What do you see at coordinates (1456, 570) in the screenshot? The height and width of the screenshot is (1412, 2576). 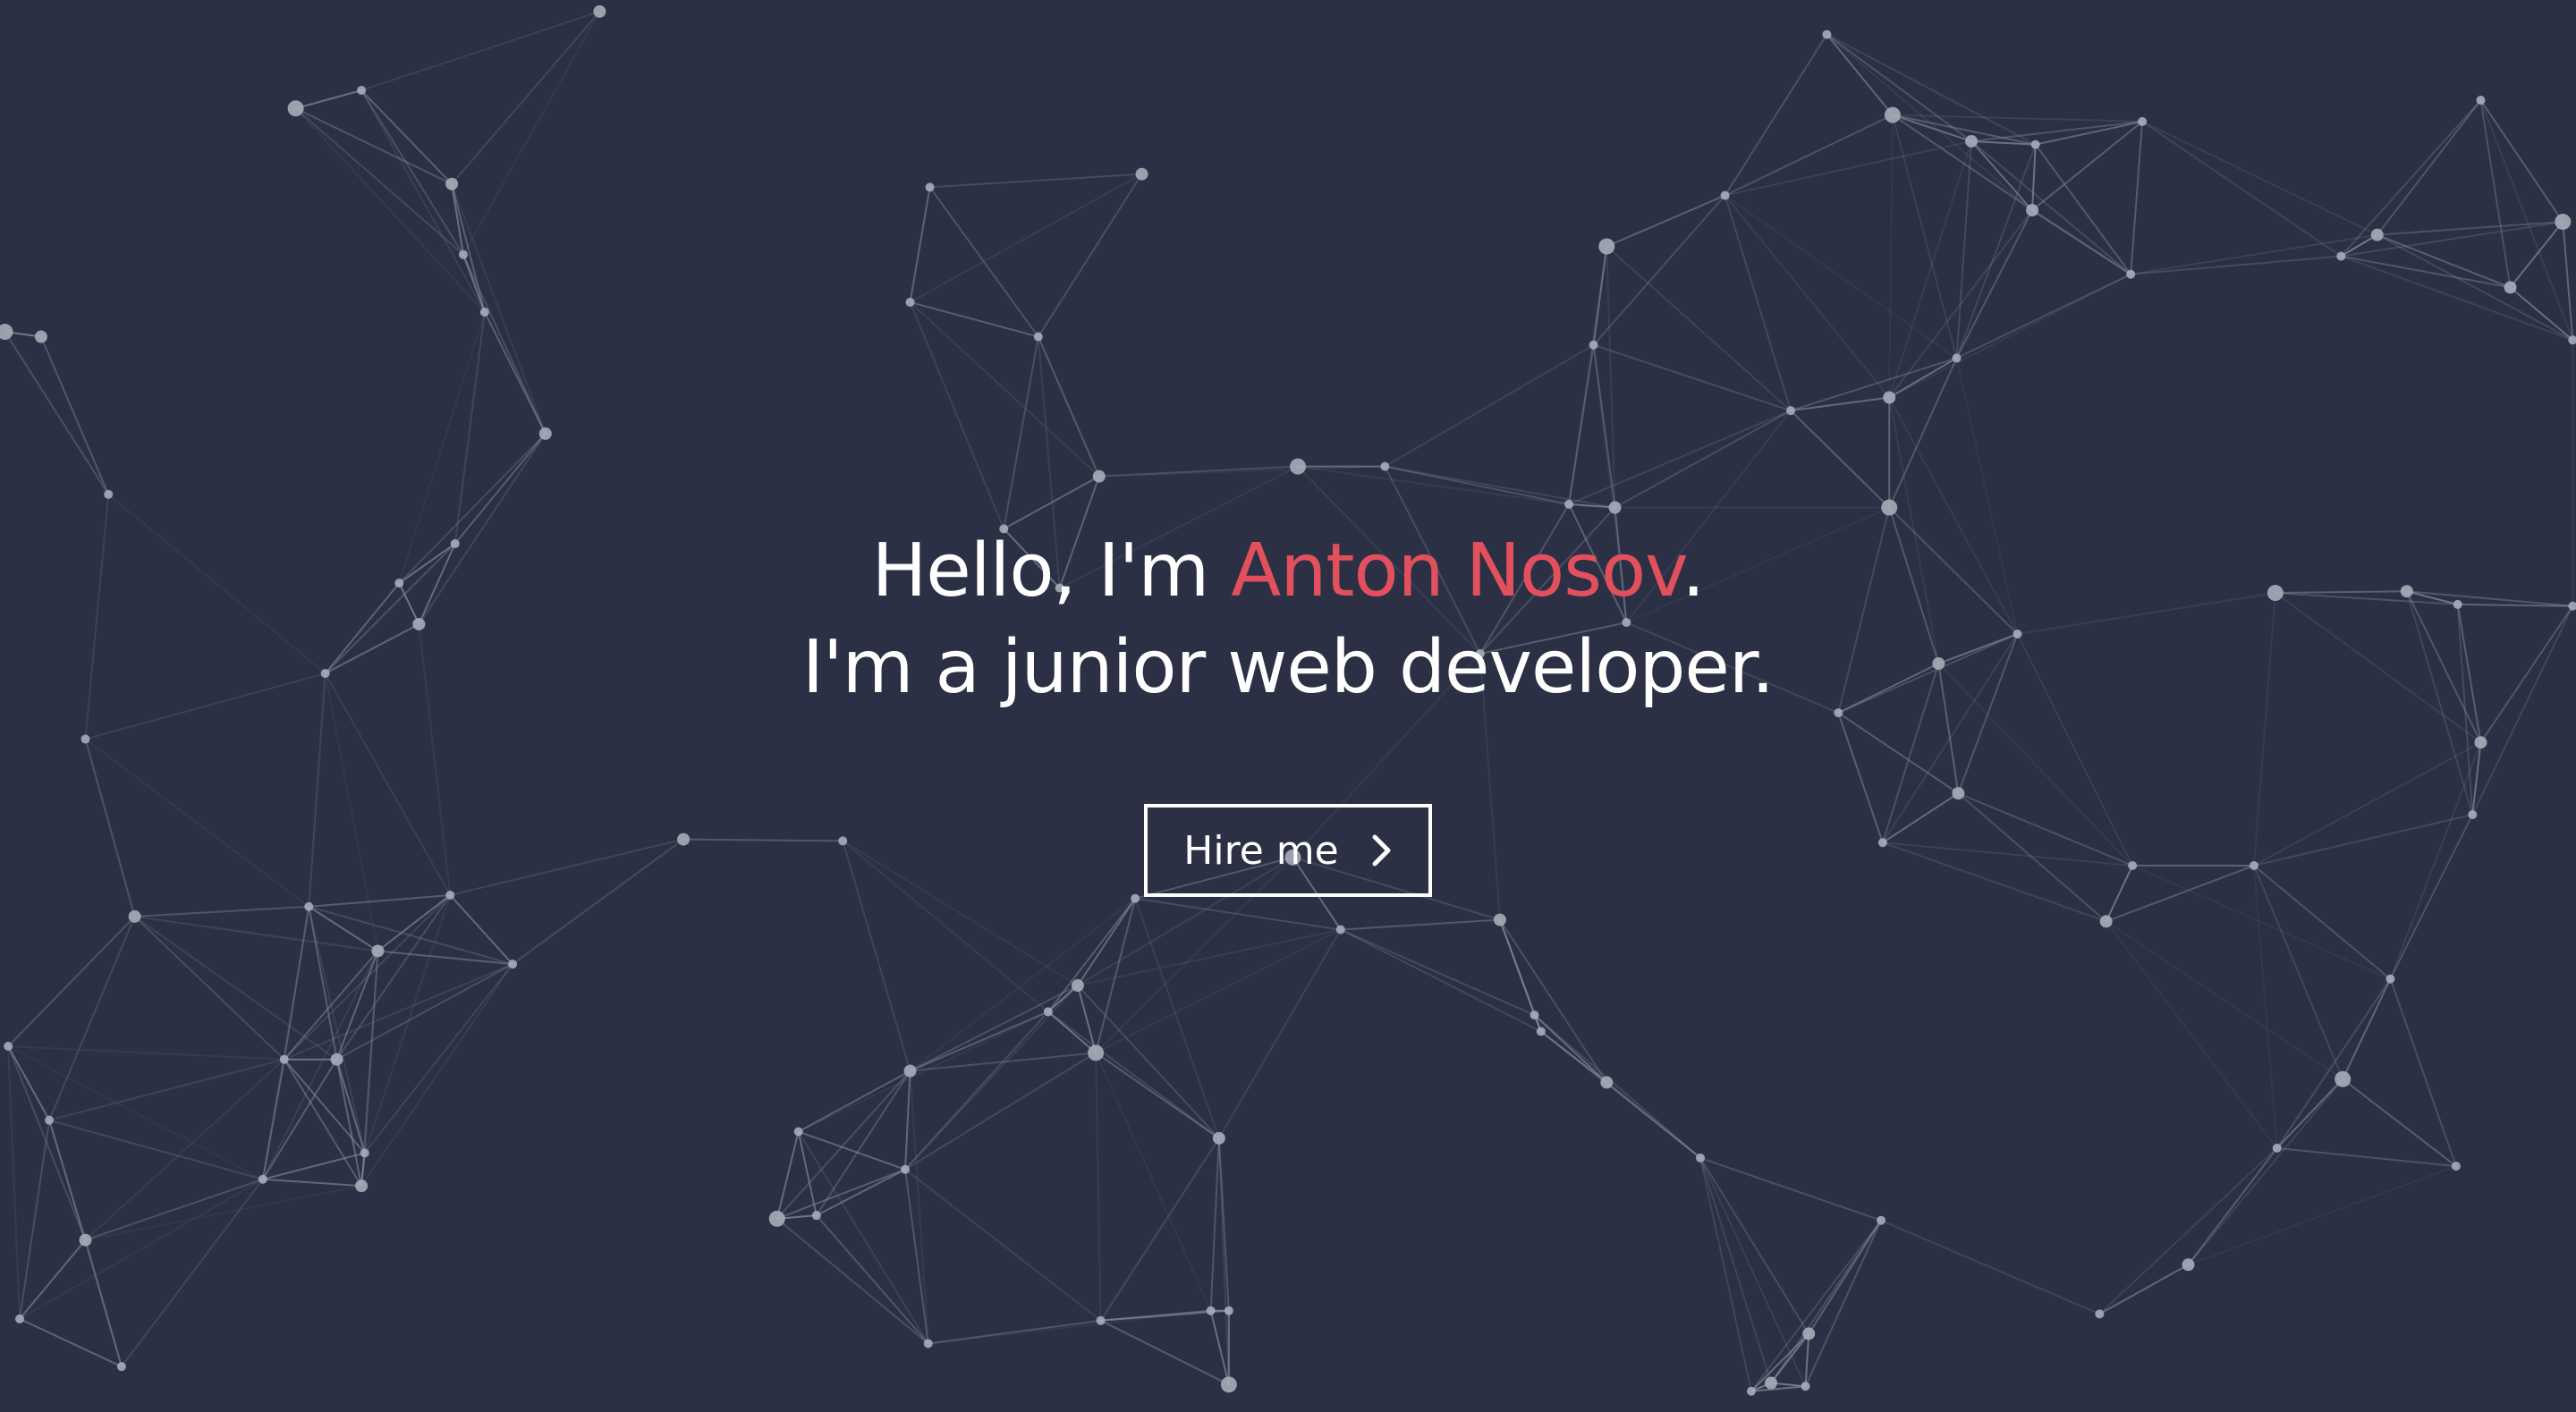 I see `hero-name: Anton Nosov` at bounding box center [1456, 570].